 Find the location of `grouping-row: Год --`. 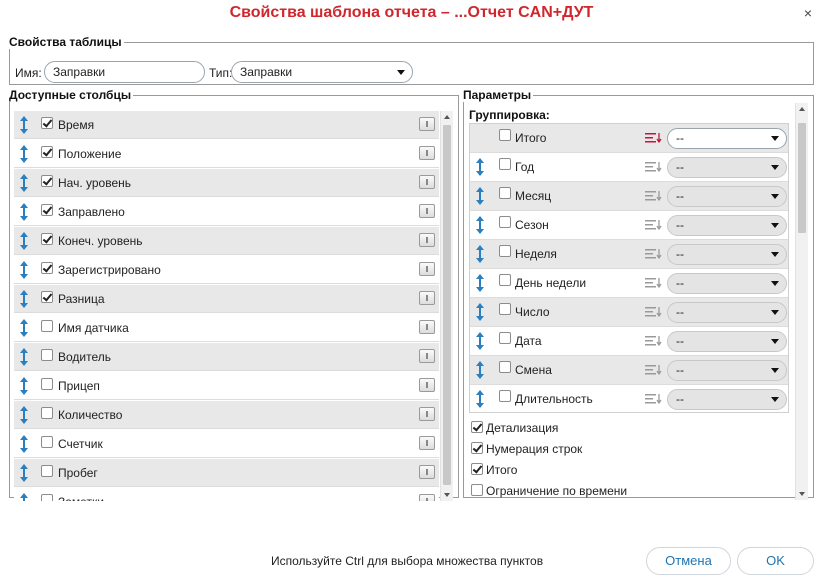

grouping-row: Год -- is located at coordinates (629, 167).